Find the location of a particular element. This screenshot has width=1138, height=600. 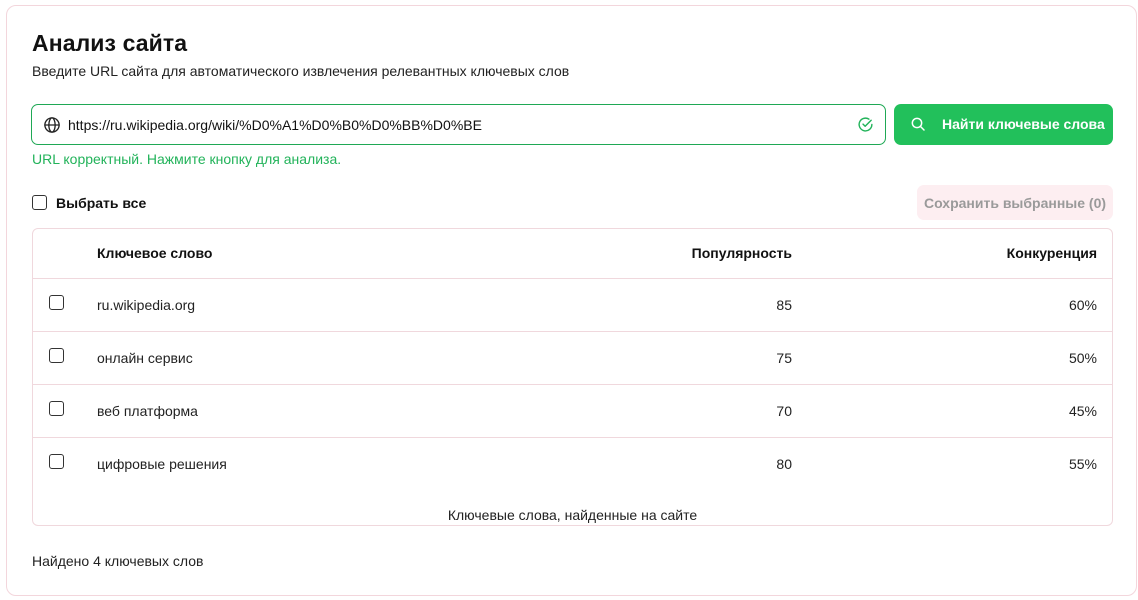

url-input is located at coordinates (458, 124).